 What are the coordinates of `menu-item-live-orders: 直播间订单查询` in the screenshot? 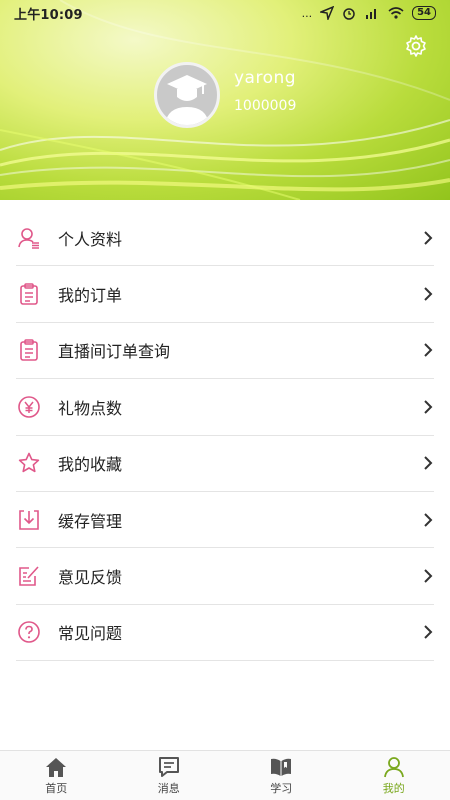 It's located at (225, 351).